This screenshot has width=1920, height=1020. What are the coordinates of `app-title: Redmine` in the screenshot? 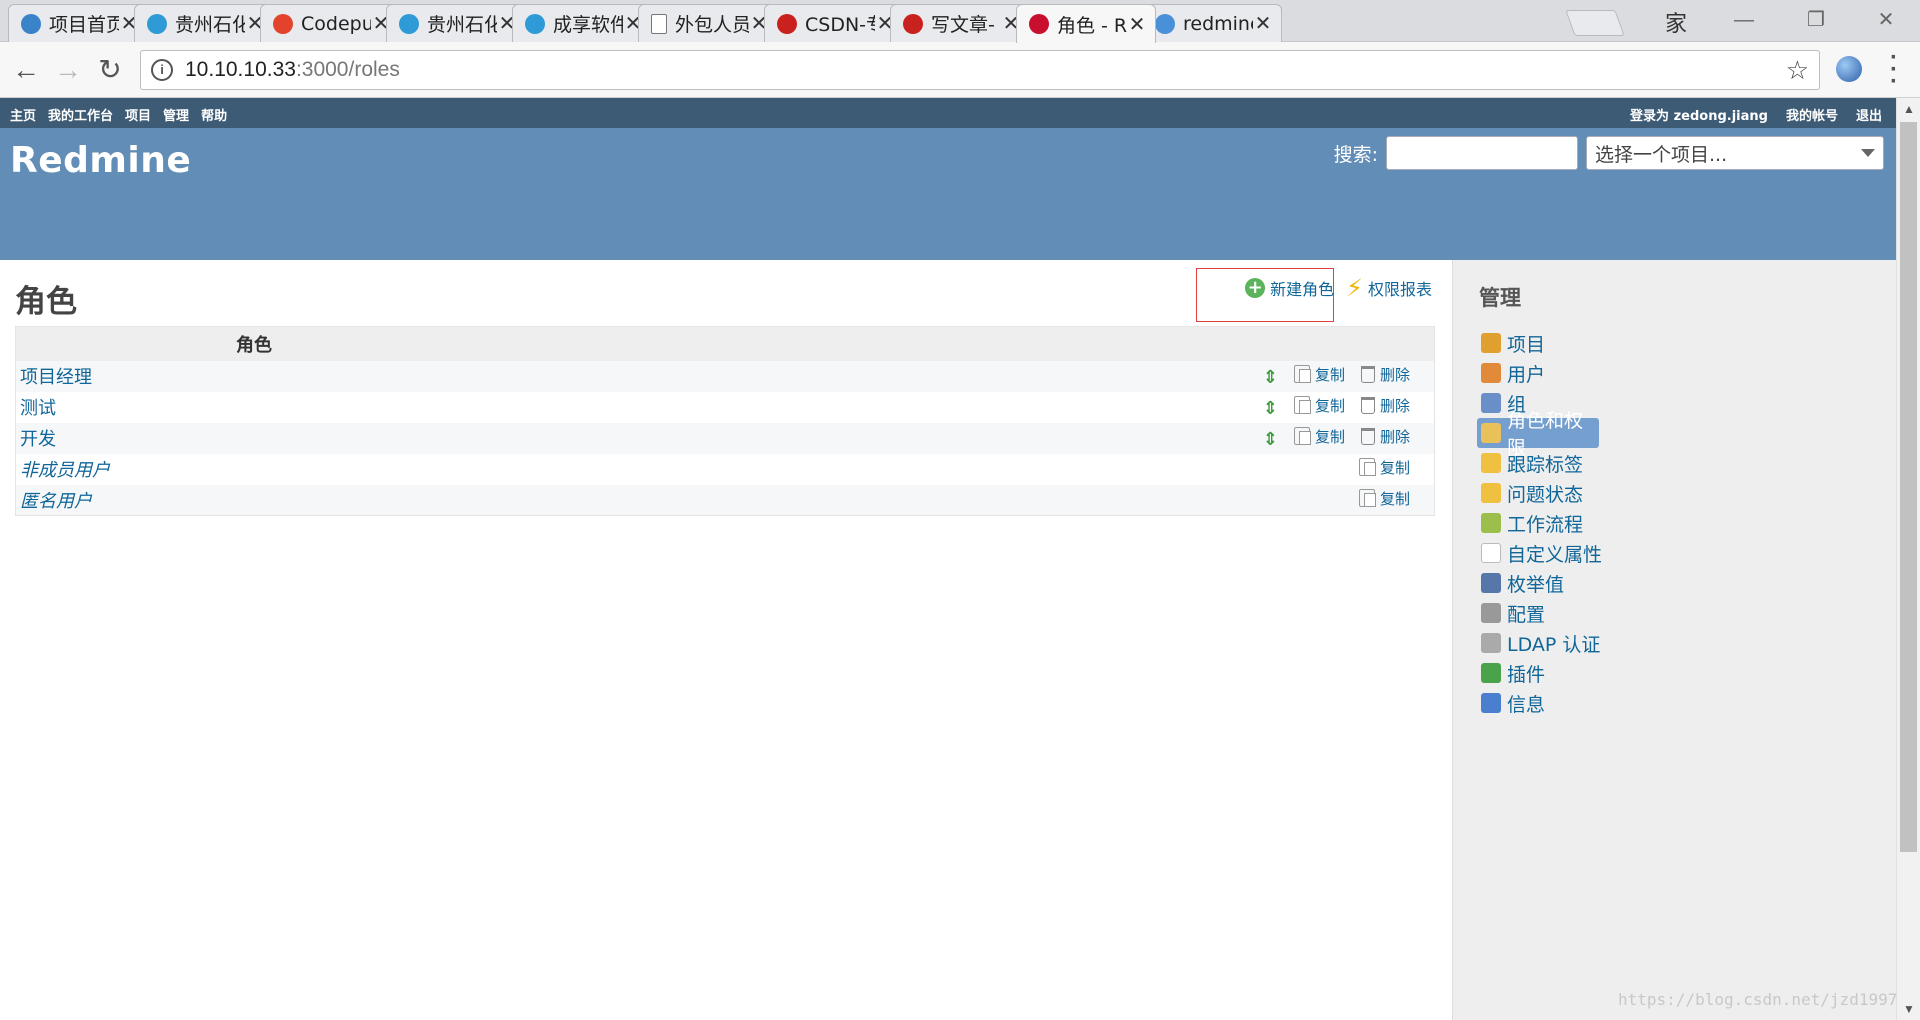 It's located at (101, 160).